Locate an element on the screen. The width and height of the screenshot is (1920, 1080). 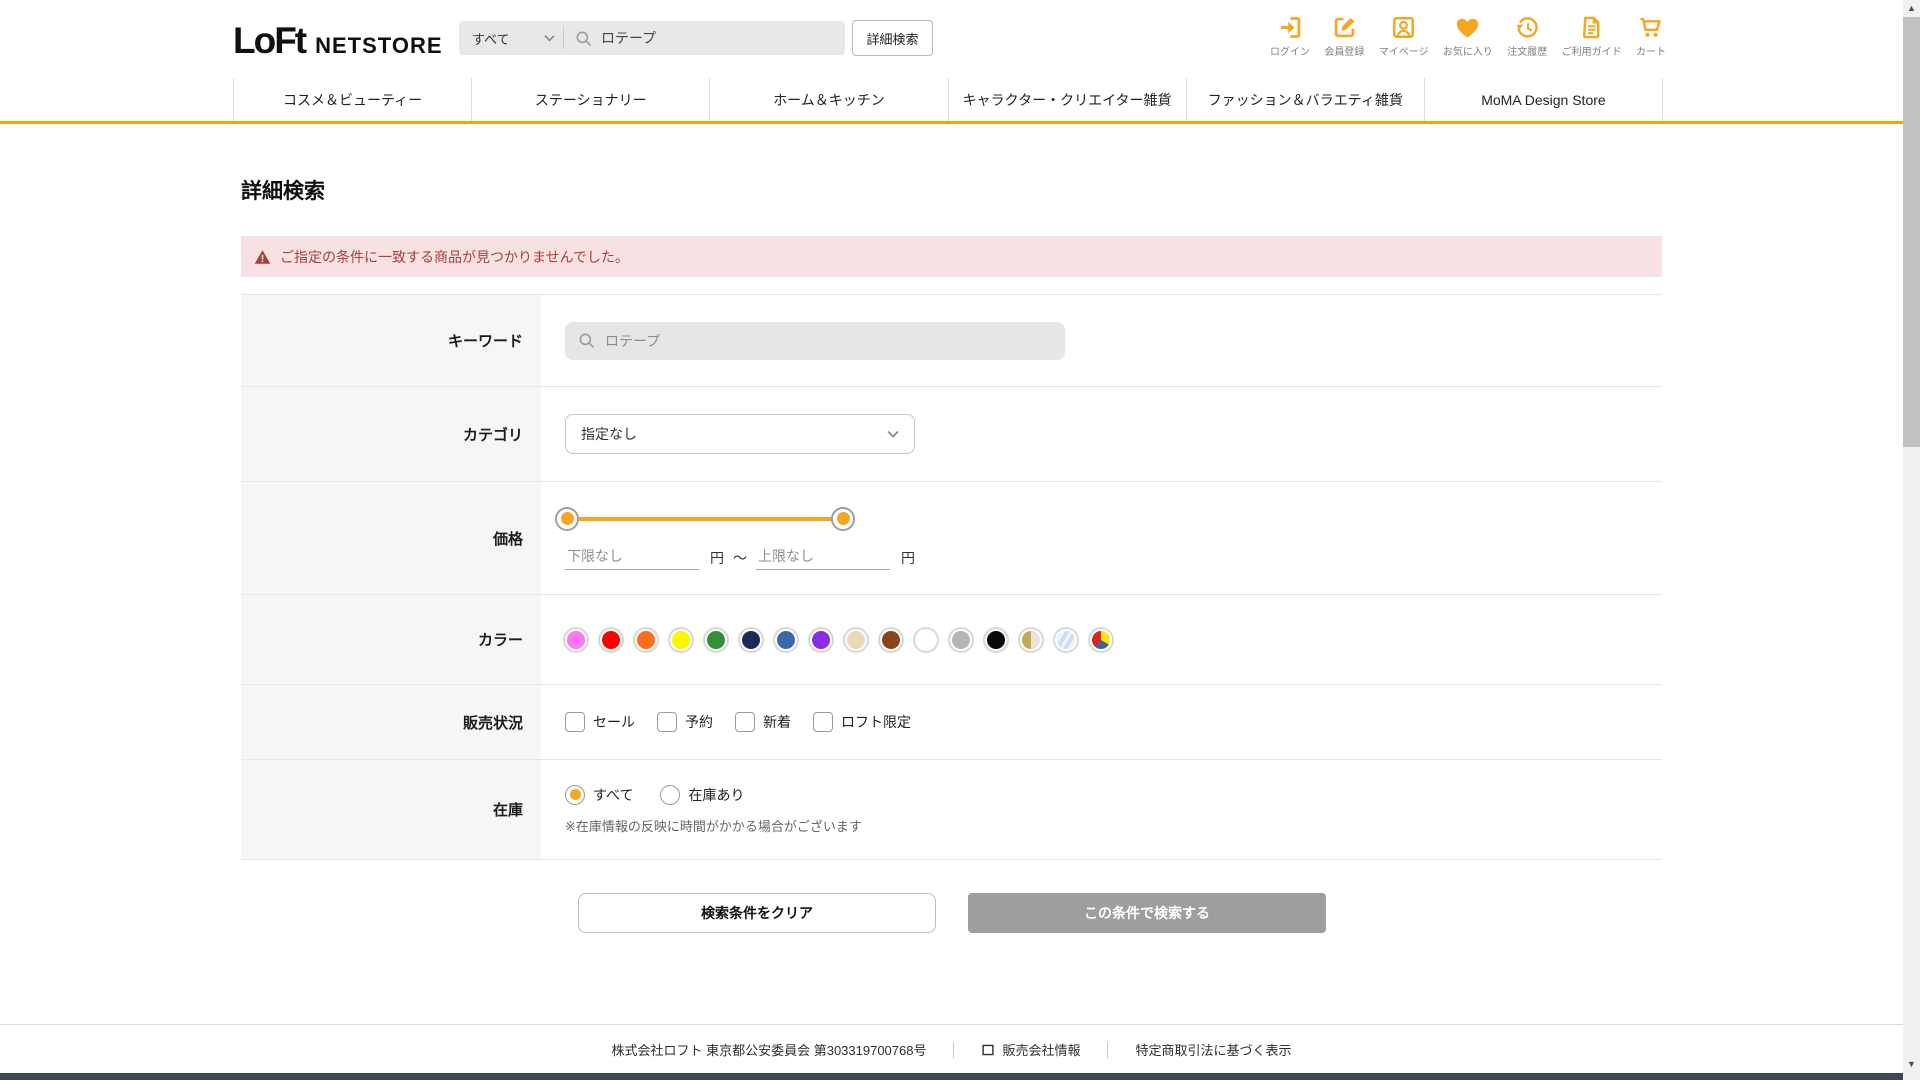
sales-status-label: 販売状況 is located at coordinates (391, 722).